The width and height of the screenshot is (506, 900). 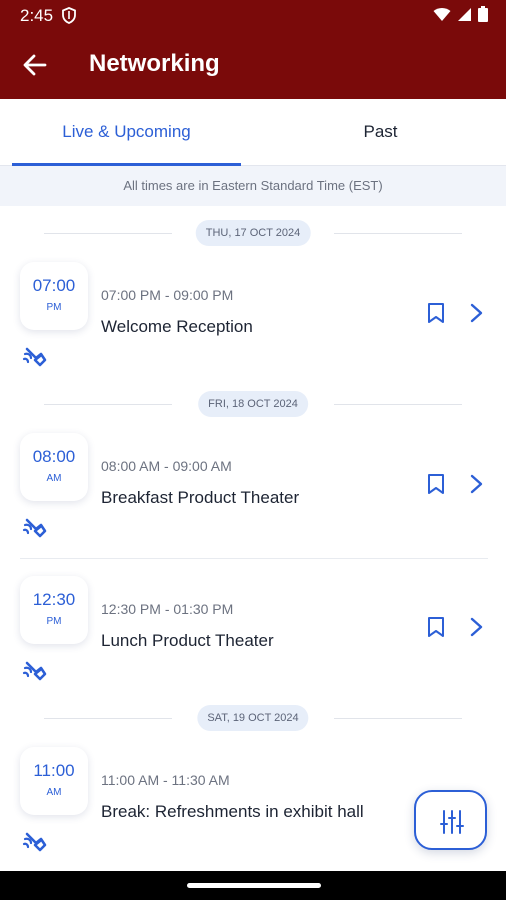 I want to click on time-badge: 08:00 AM, so click(x=54, y=467).